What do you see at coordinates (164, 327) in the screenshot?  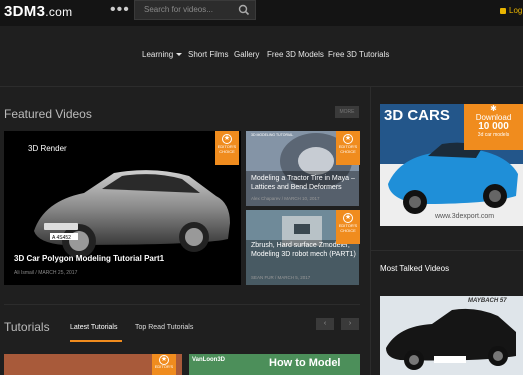 I see `tab-top-read-tutorials: Top Read Tutorials` at bounding box center [164, 327].